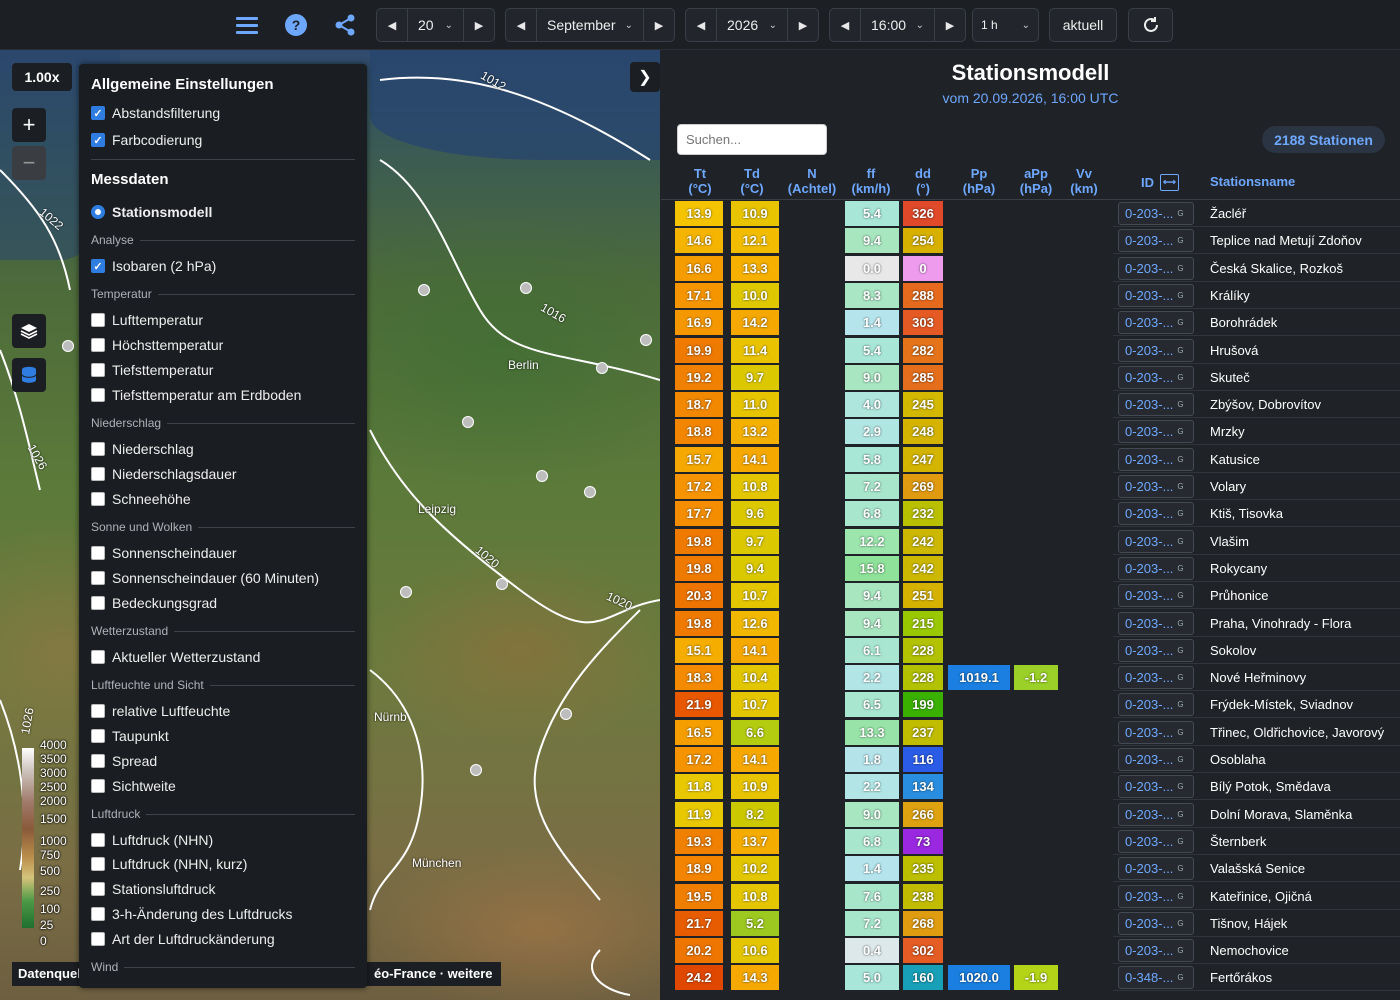 This screenshot has height=1000, width=1400. Describe the element at coordinates (29, 331) in the screenshot. I see `layers-button` at that location.